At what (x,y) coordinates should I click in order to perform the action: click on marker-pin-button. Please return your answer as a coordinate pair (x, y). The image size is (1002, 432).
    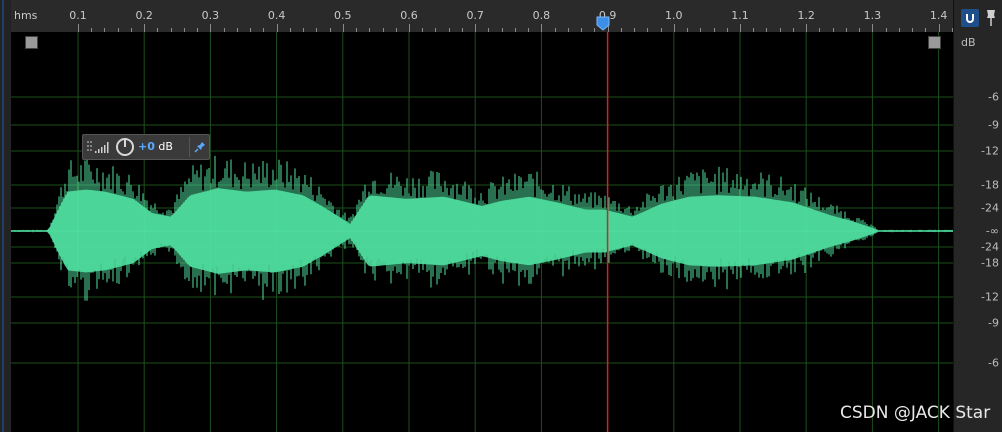
    Looking at the image, I should click on (991, 18).